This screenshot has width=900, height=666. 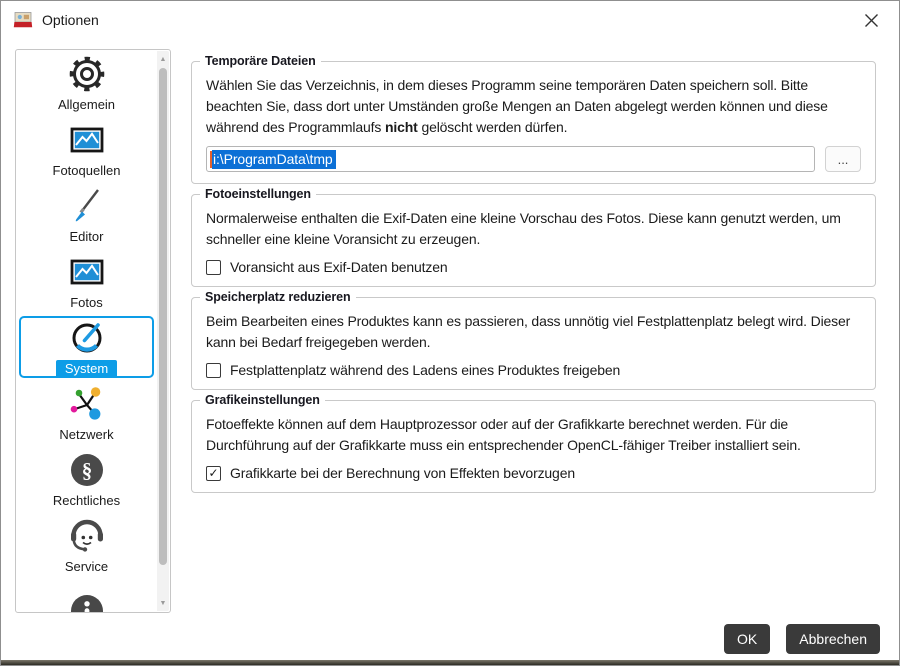 I want to click on info-icon, so click(x=87, y=601).